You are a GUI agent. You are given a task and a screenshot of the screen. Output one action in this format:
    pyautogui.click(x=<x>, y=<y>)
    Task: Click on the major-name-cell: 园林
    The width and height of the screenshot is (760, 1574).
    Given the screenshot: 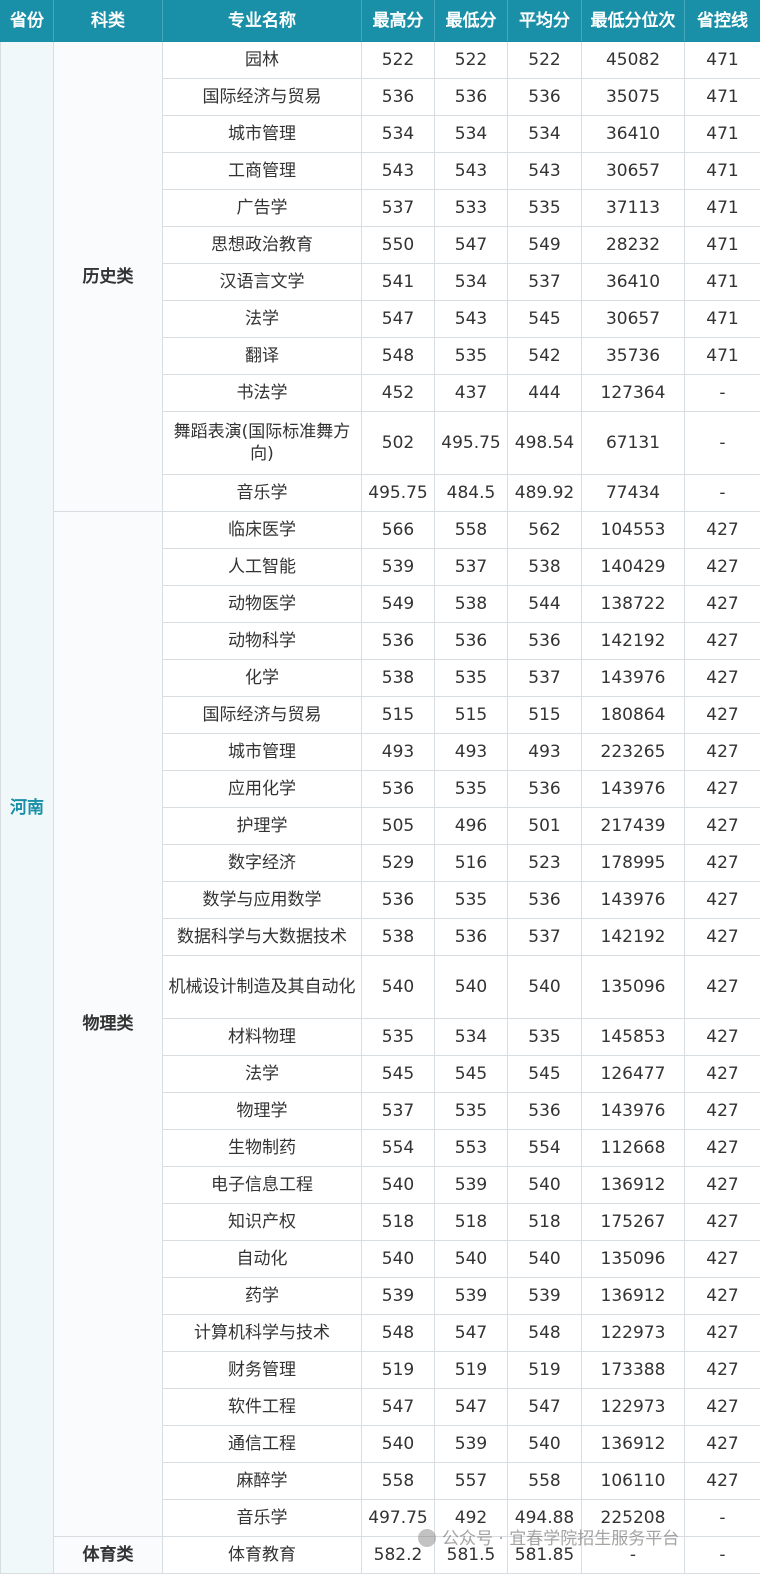 What is the action you would take?
    pyautogui.click(x=262, y=60)
    